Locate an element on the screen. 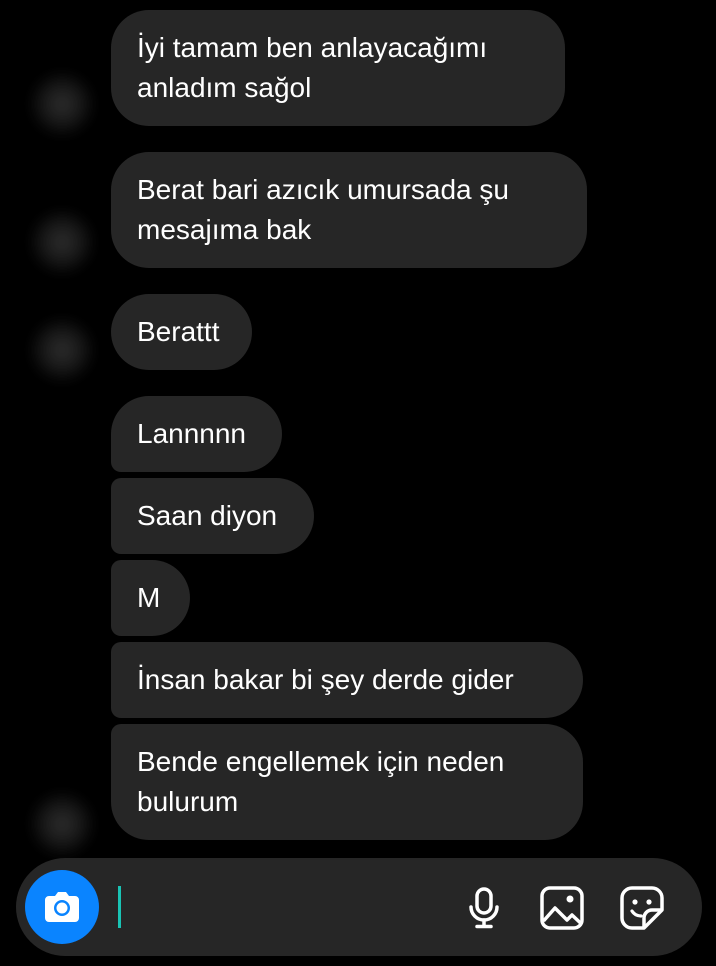 This screenshot has width=716, height=966. message-bubble: Lannnnn is located at coordinates (196, 434).